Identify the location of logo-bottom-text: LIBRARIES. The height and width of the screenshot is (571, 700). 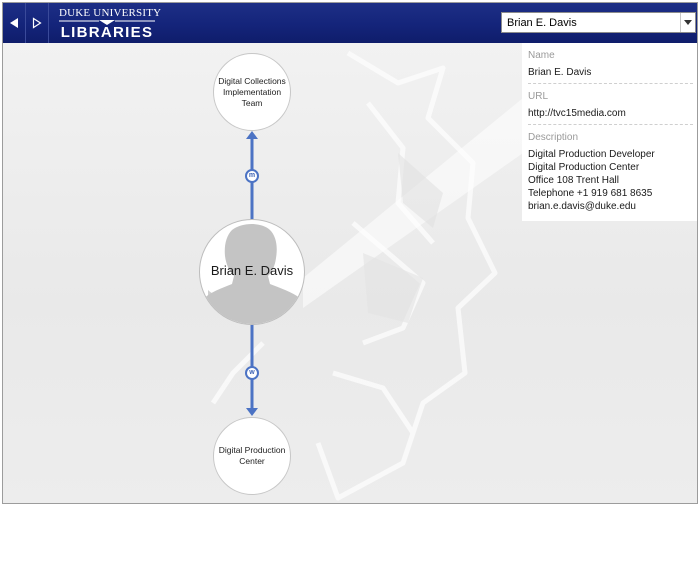
(107, 32).